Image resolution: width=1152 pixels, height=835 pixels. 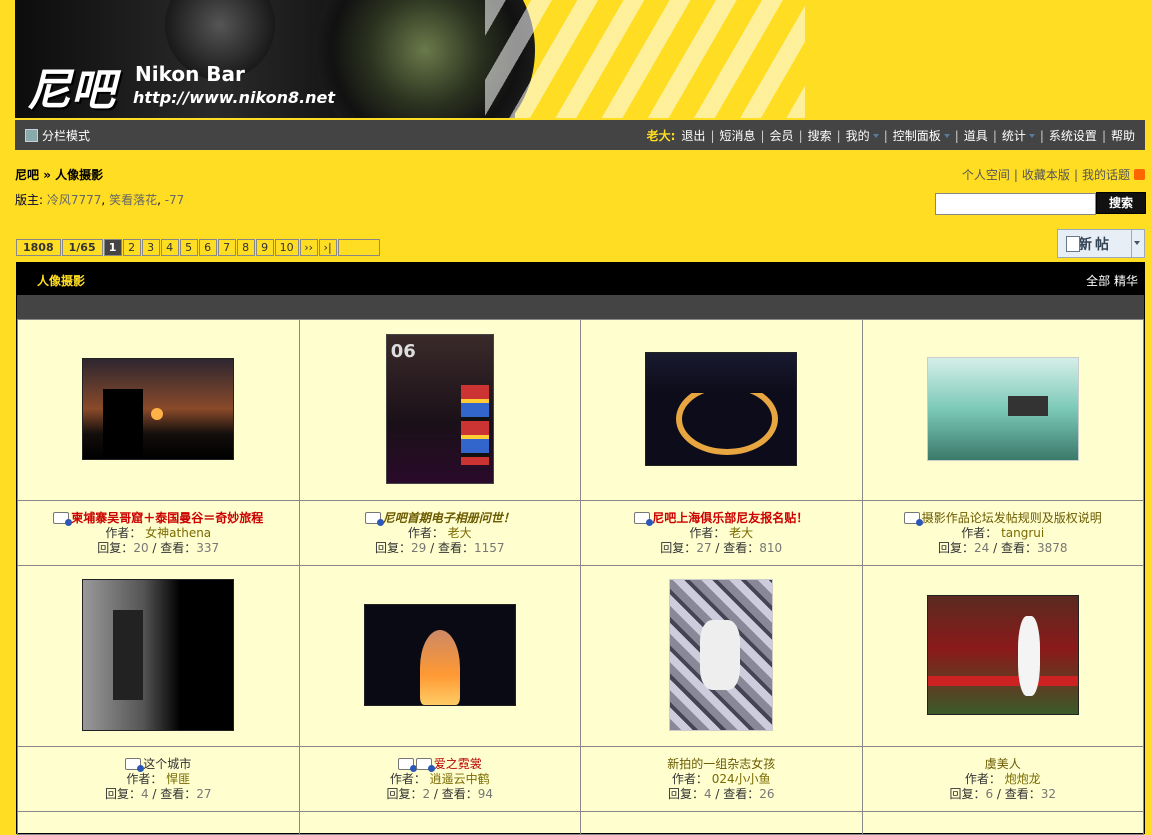 What do you see at coordinates (1073, 135) in the screenshot?
I see `nav-settings: 系统设置` at bounding box center [1073, 135].